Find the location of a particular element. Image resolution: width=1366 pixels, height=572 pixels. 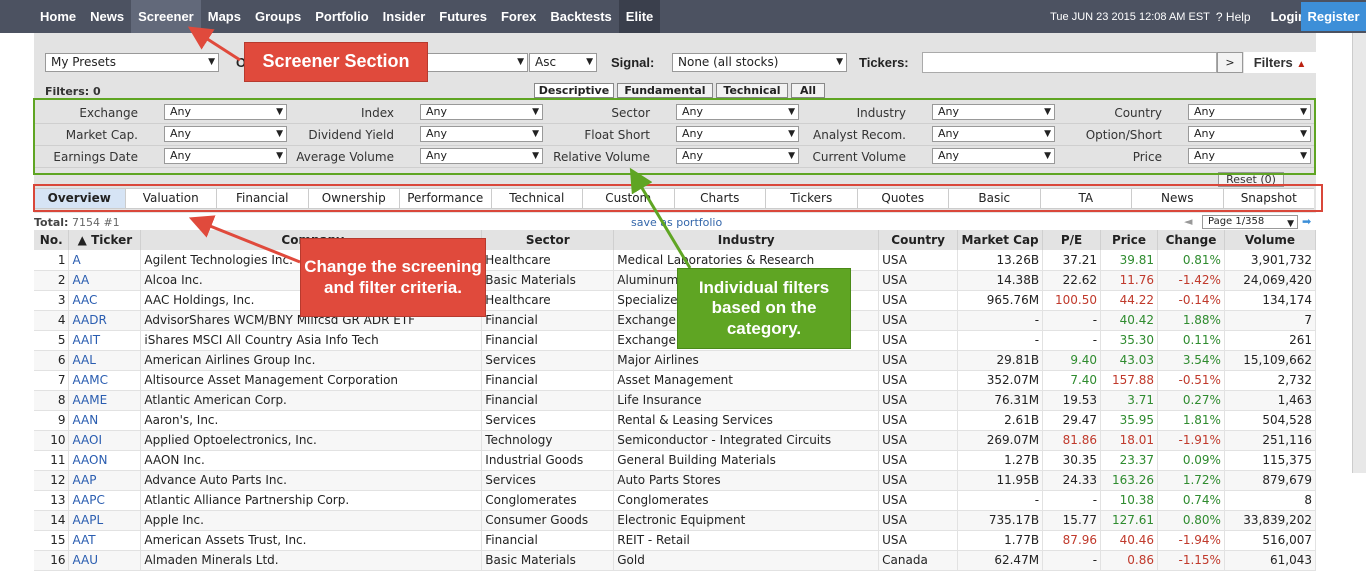

table-cell: 0.80% is located at coordinates (1191, 520).